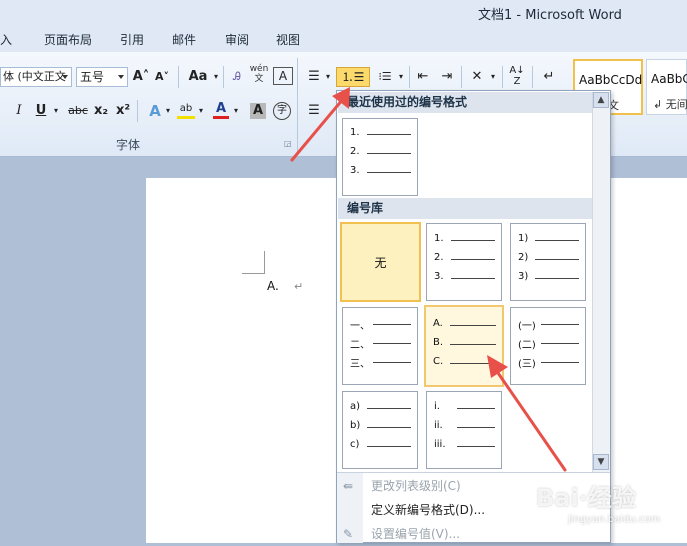 The width and height of the screenshot is (687, 546). Describe the element at coordinates (517, 76) in the screenshot. I see `sort-icon: A↓ Z` at that location.